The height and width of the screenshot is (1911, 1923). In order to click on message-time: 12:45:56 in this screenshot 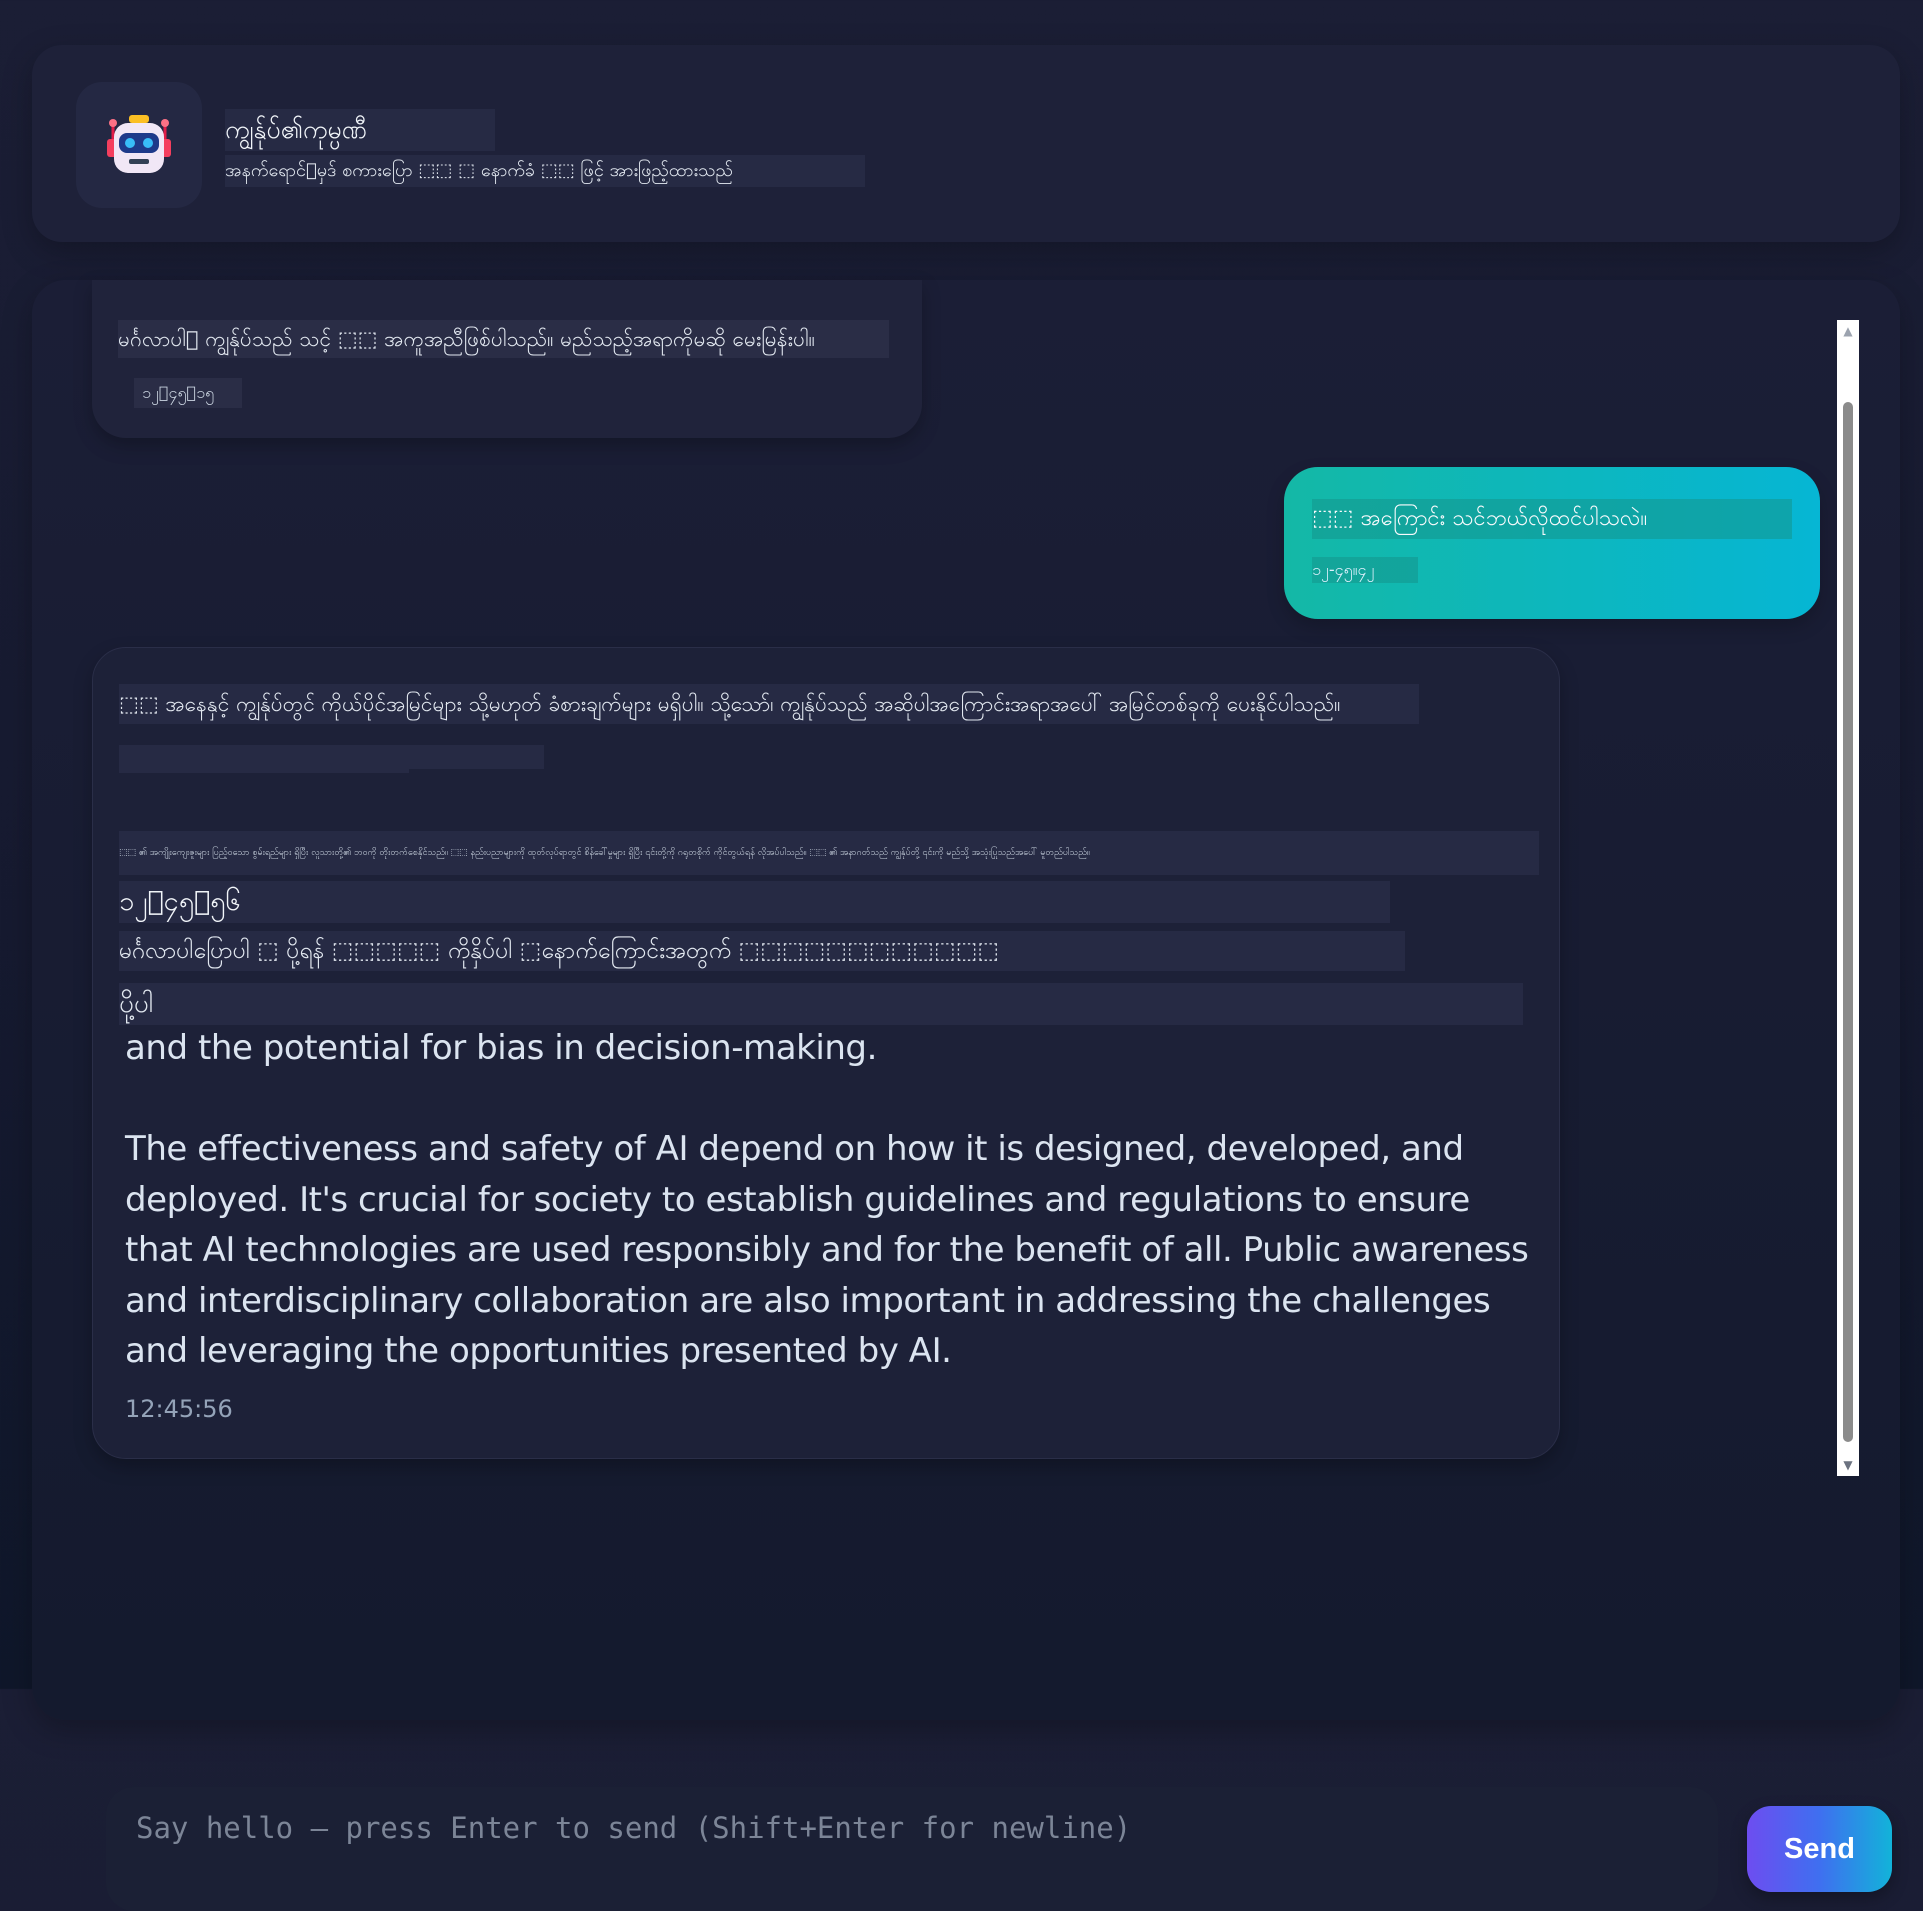, I will do `click(179, 1409)`.